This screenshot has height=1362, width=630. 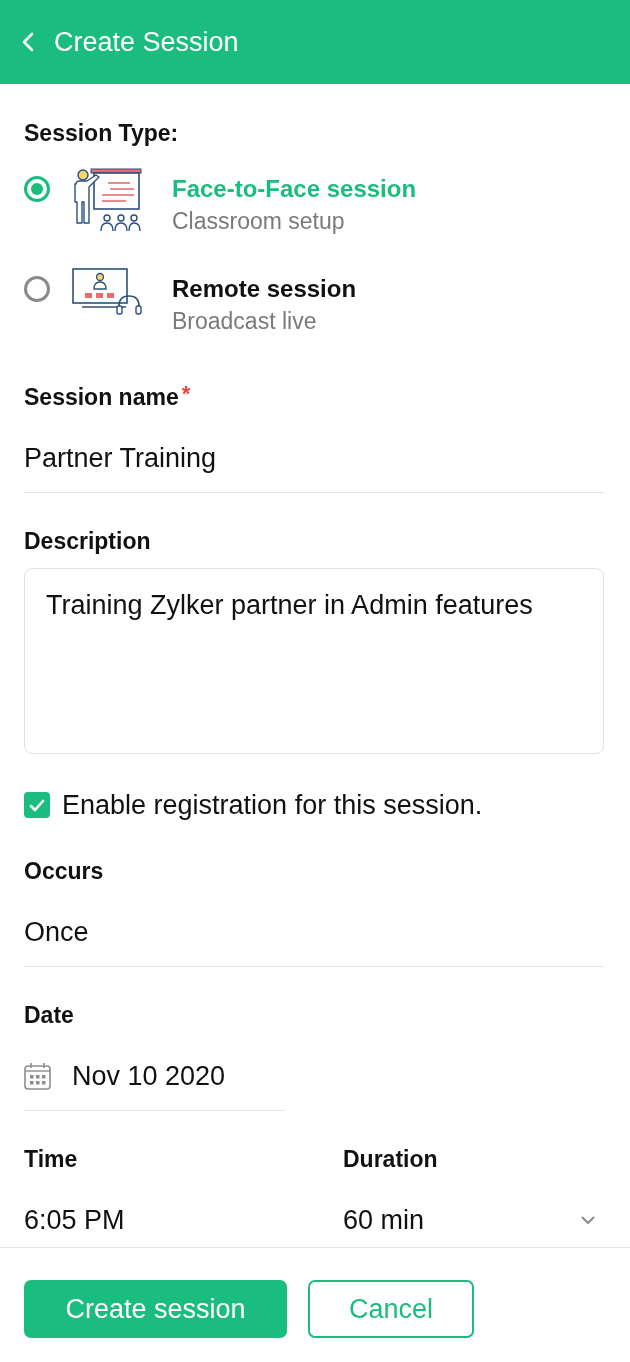 What do you see at coordinates (588, 1220) in the screenshot?
I see `chevron-down-icon` at bounding box center [588, 1220].